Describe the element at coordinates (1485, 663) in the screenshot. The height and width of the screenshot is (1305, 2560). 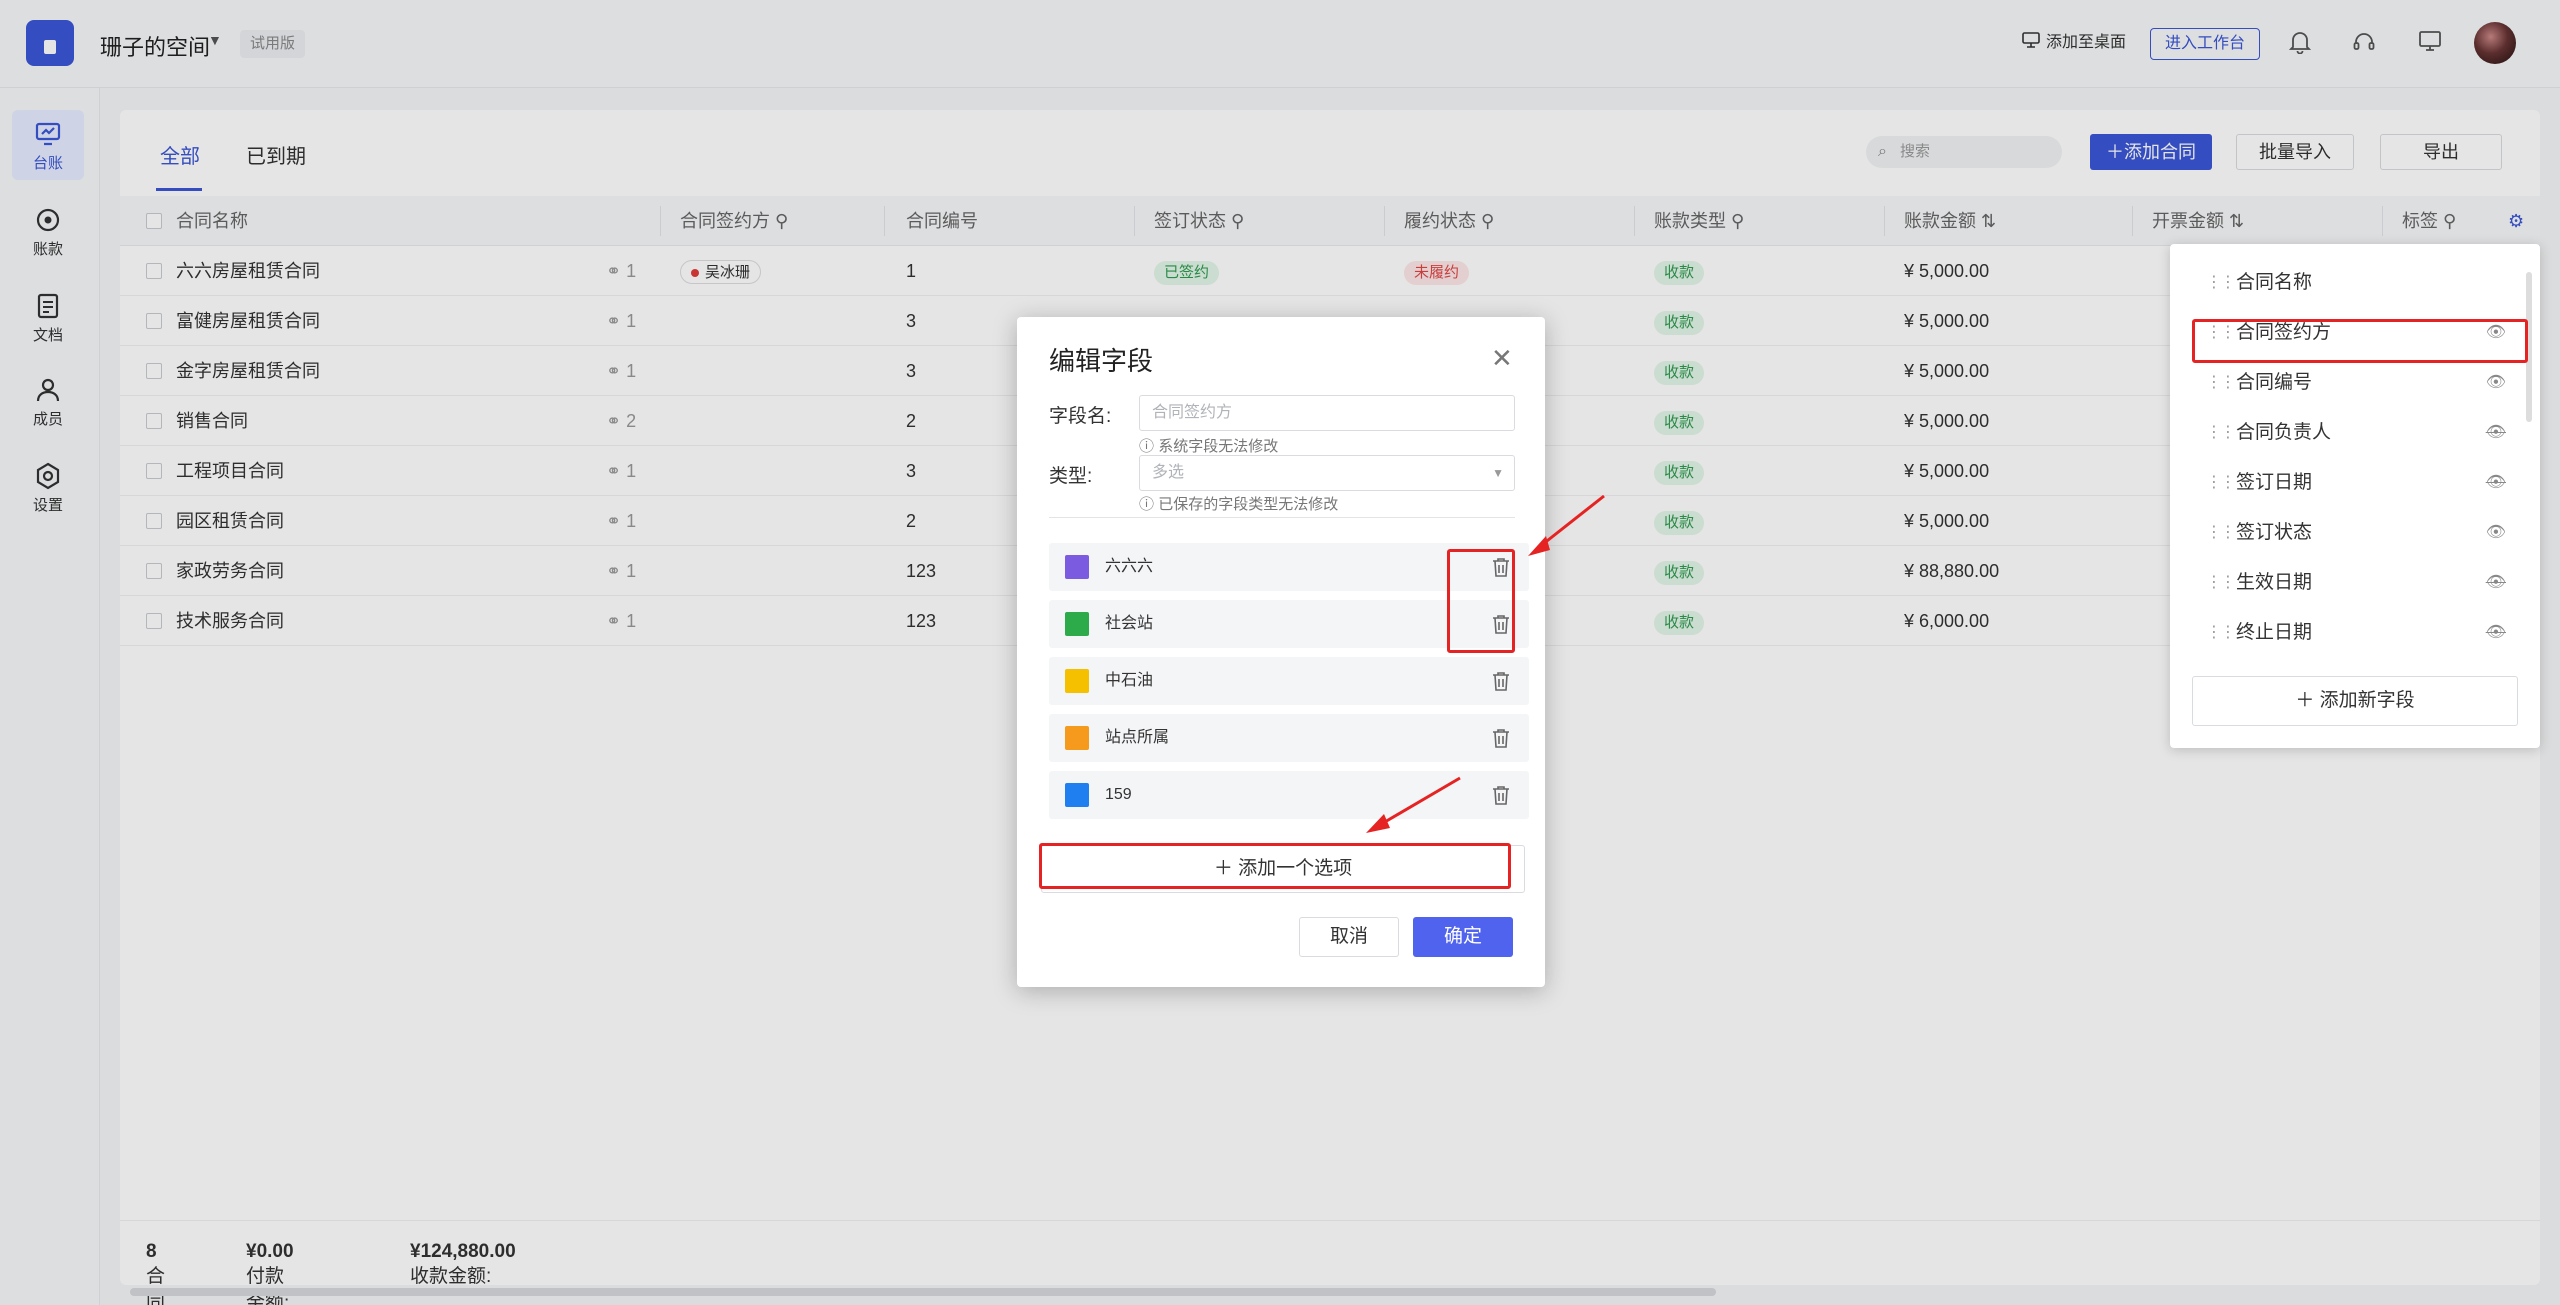
I see `annotation-arrows` at that location.